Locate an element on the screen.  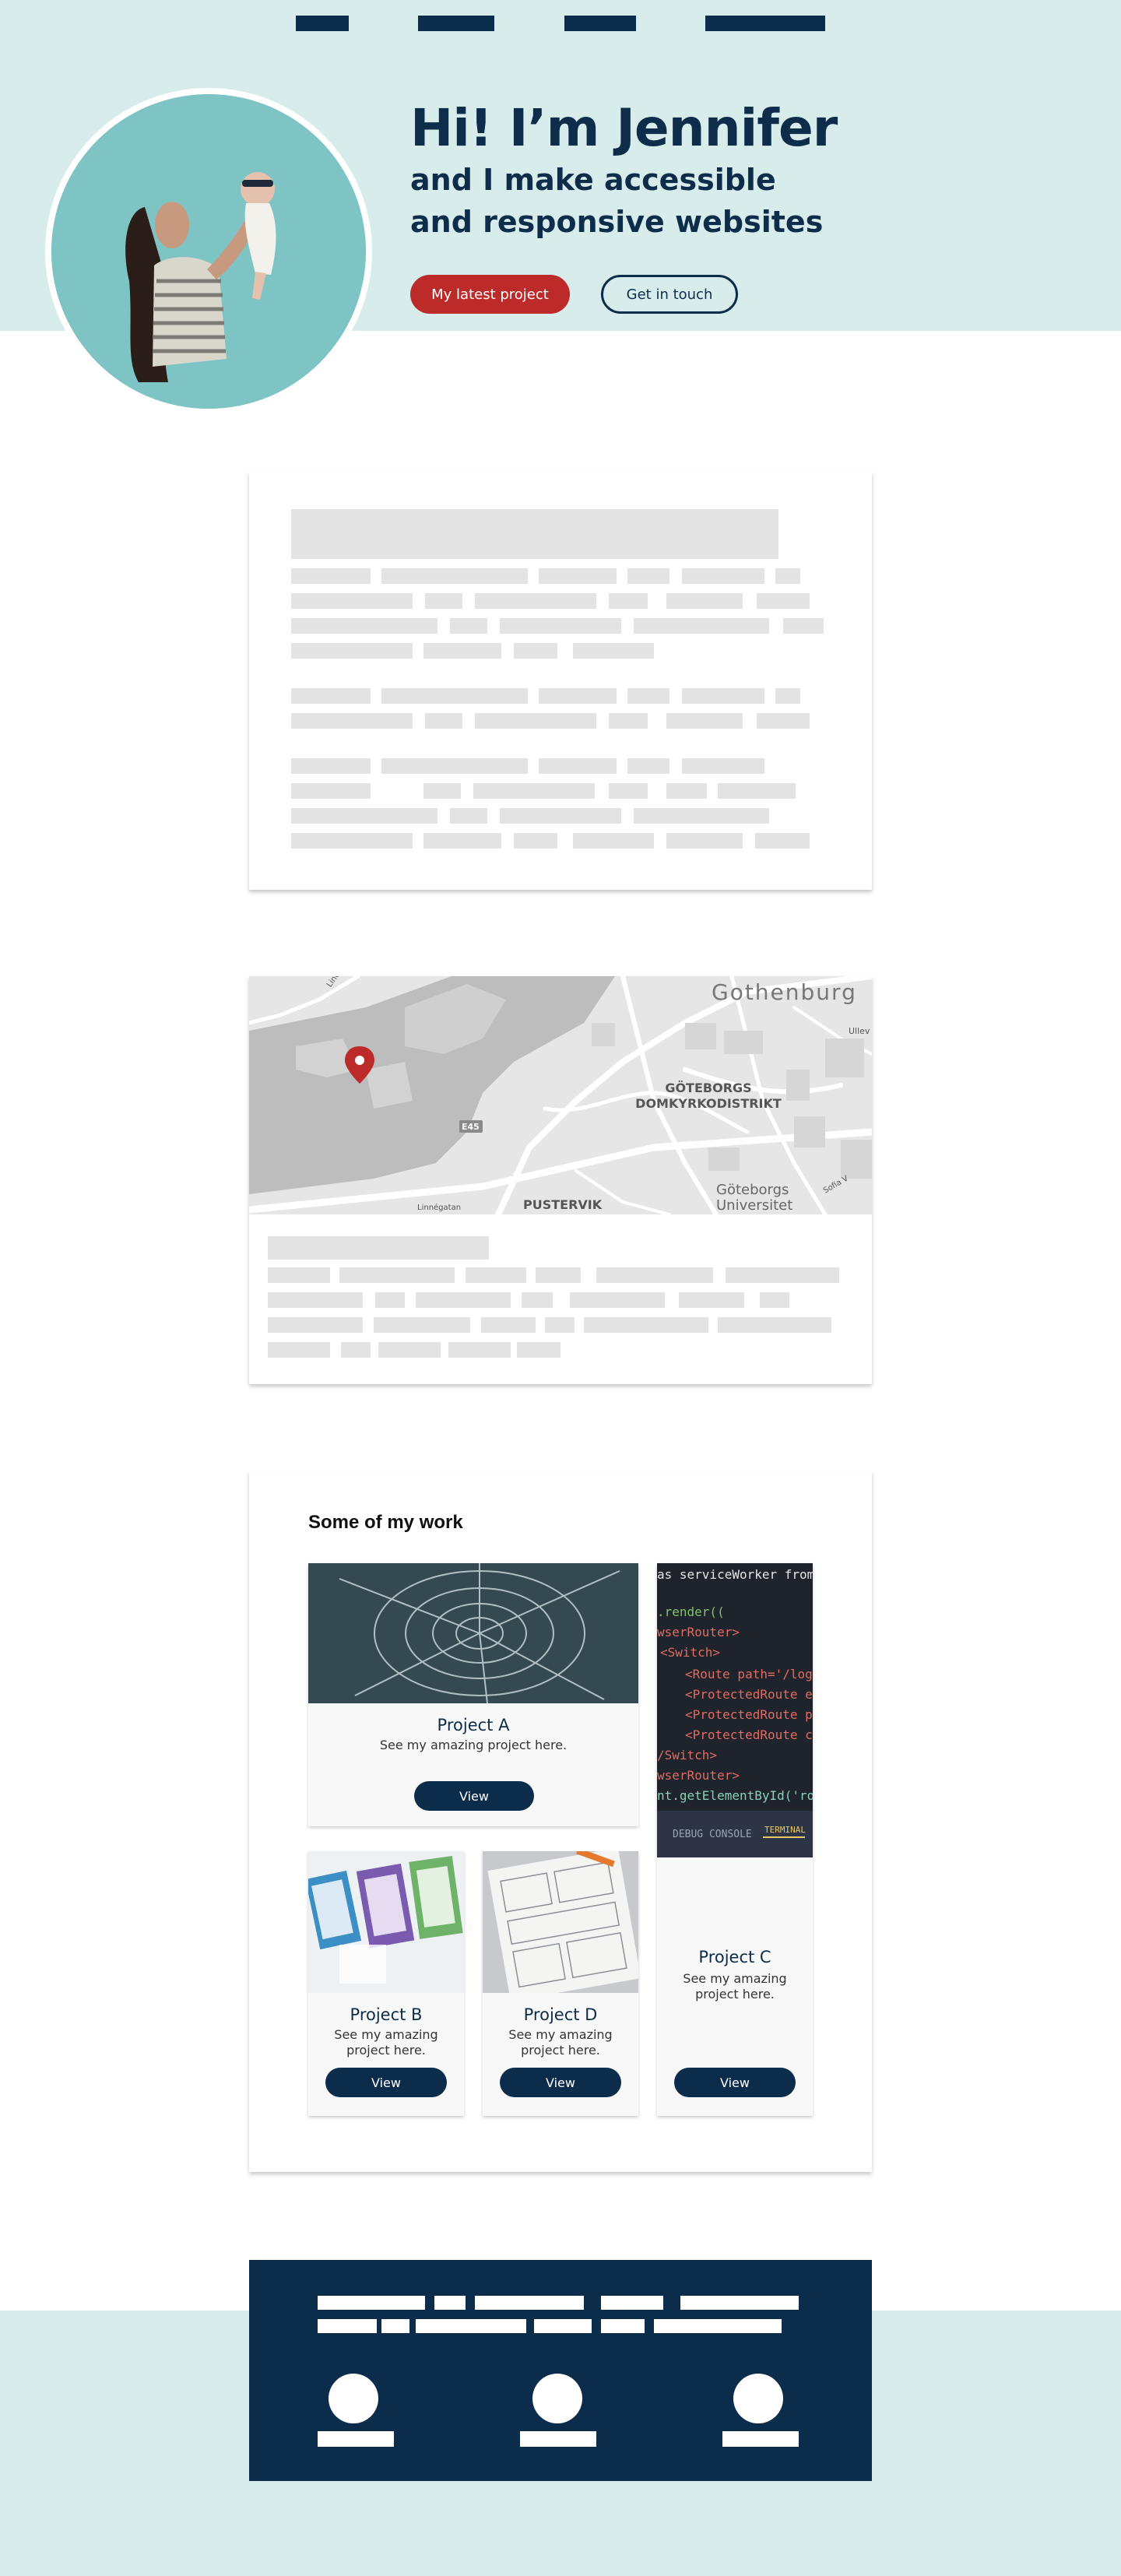
code-tab-label: TERMINAL is located at coordinates (785, 1830).